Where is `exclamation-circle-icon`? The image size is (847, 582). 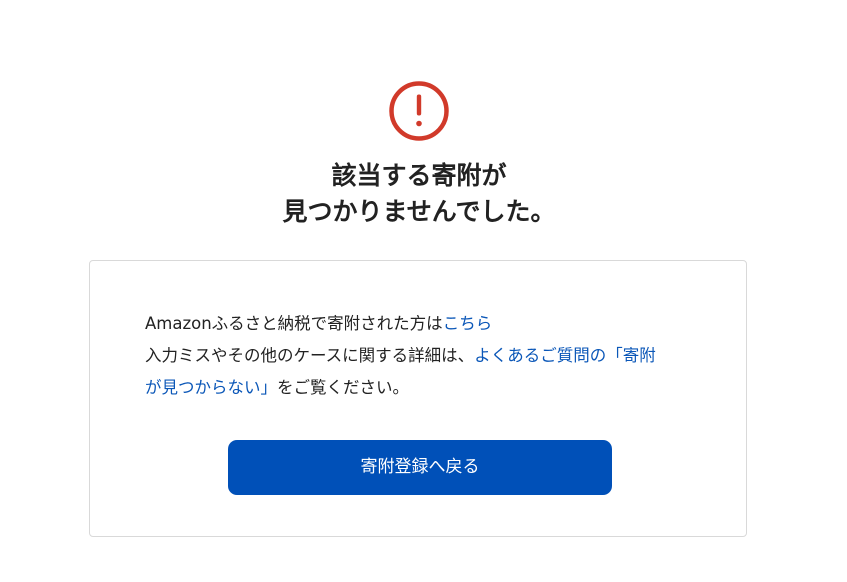
exclamation-circle-icon is located at coordinates (419, 111).